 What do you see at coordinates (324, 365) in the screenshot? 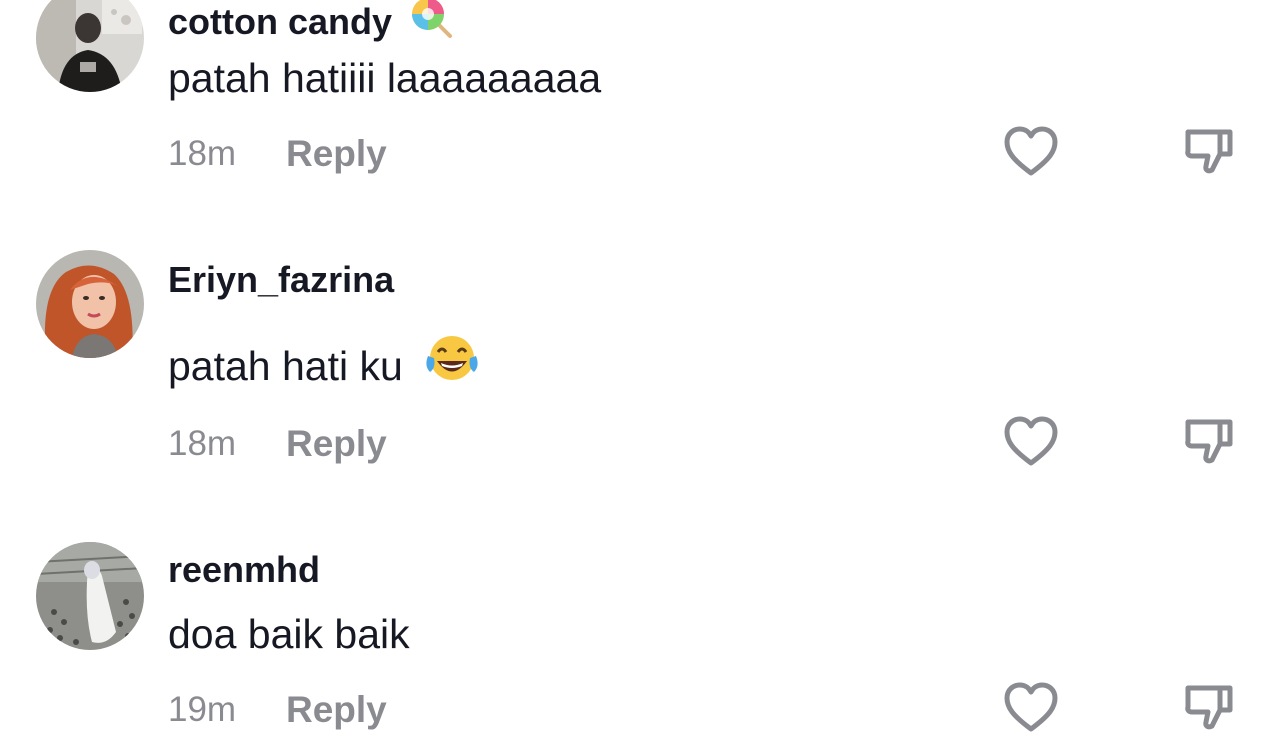
I see `comment-text: patah hati ku` at bounding box center [324, 365].